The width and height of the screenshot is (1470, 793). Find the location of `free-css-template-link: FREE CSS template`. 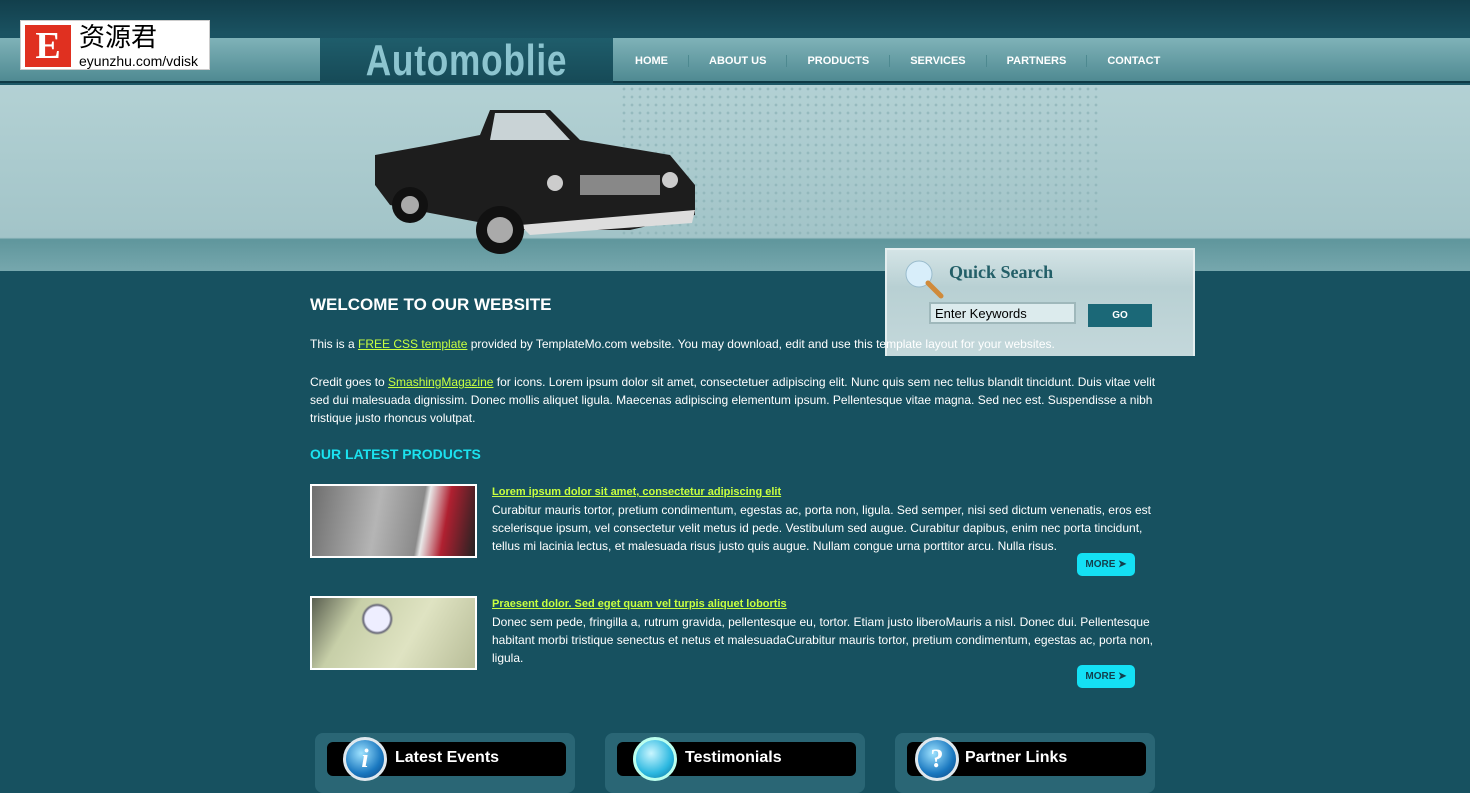

free-css-template-link: FREE CSS template is located at coordinates (412, 344).